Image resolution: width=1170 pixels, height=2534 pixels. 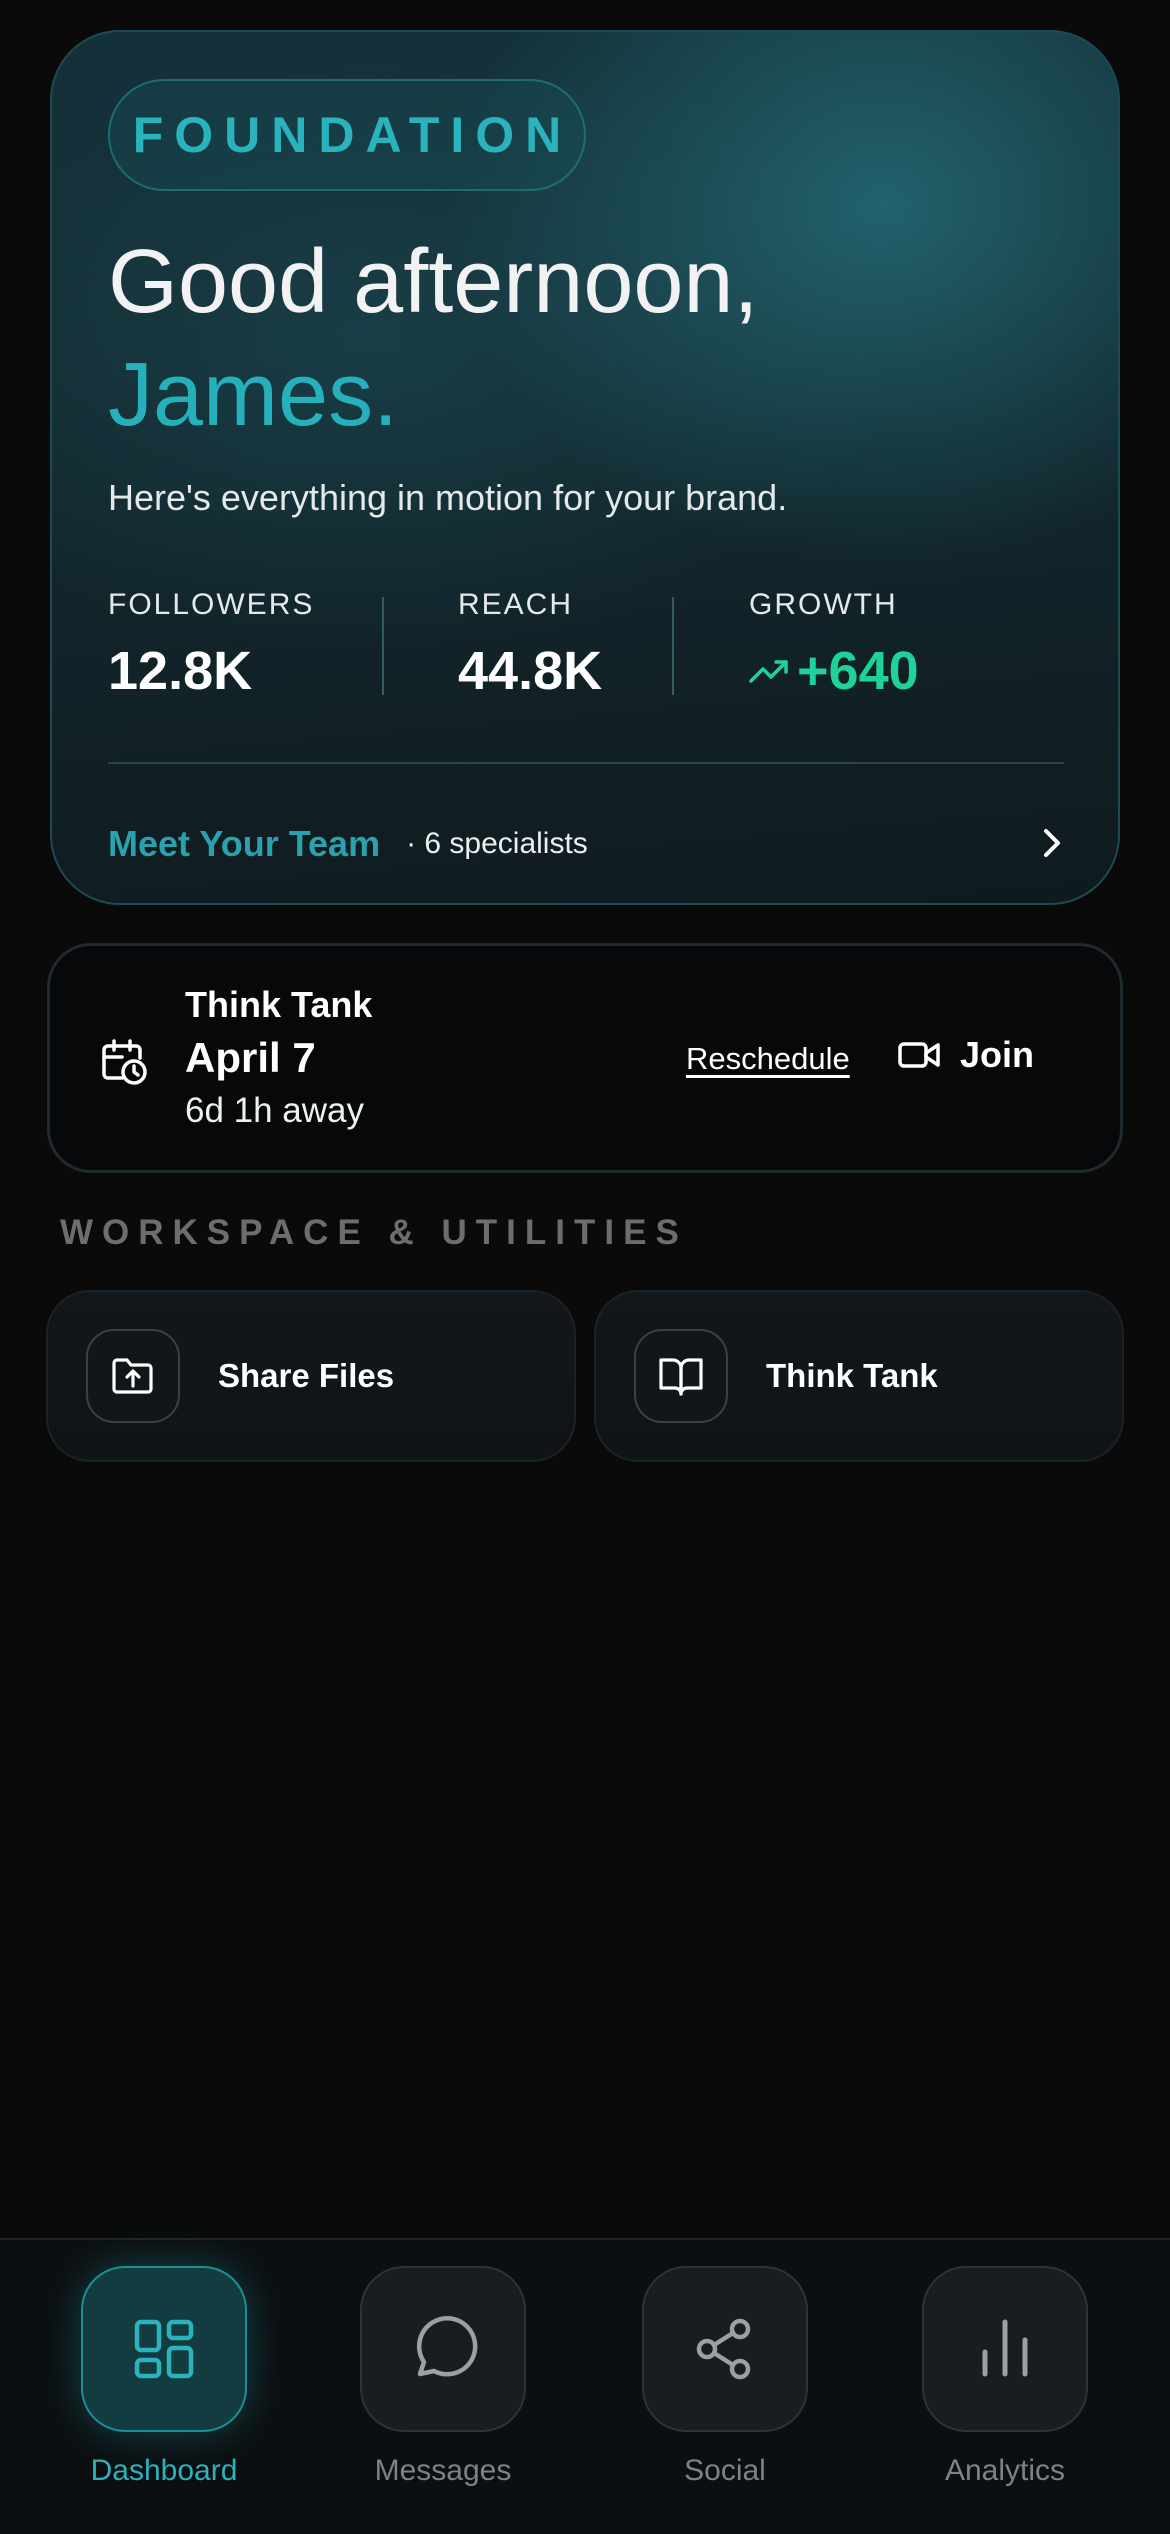 I want to click on hero-divider, so click(x=586, y=763).